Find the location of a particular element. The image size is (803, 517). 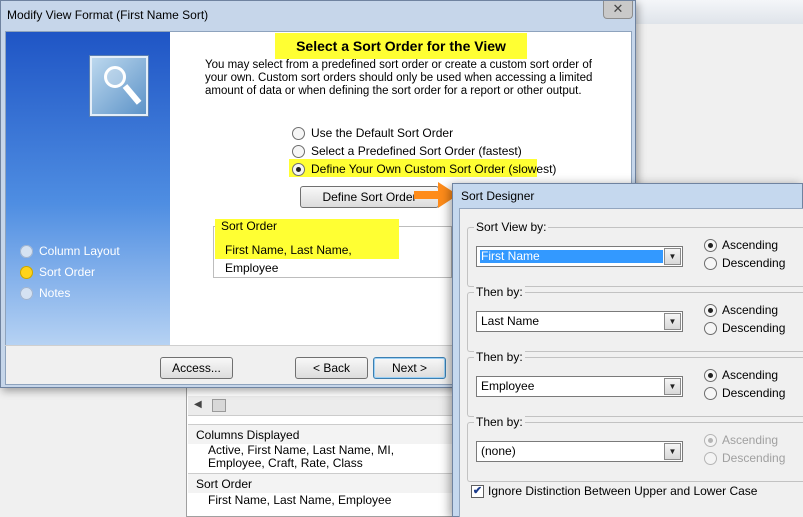

ascending-radio-1: Ascending is located at coordinates (741, 245).